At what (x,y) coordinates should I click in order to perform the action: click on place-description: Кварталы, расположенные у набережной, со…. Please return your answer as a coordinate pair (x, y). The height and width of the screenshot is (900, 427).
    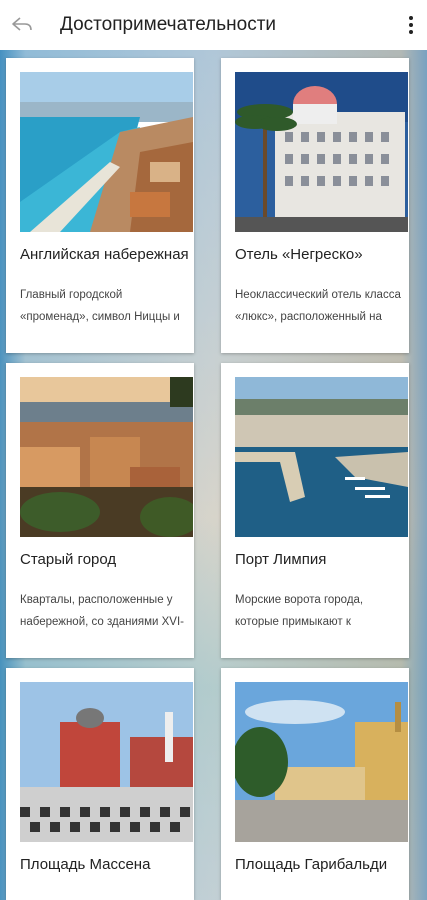
    Looking at the image, I should click on (102, 611).